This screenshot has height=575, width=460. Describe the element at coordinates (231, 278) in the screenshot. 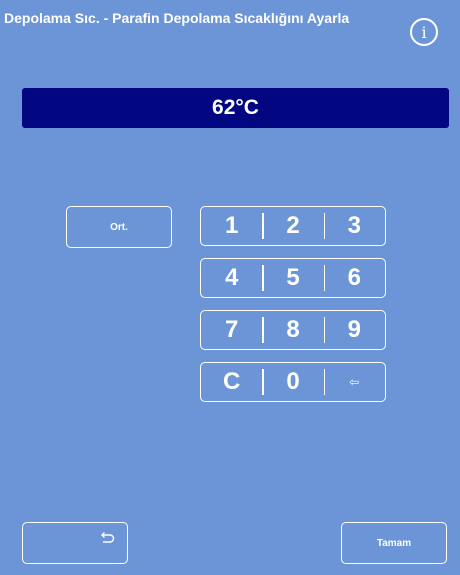

I see `key-4: 4` at that location.